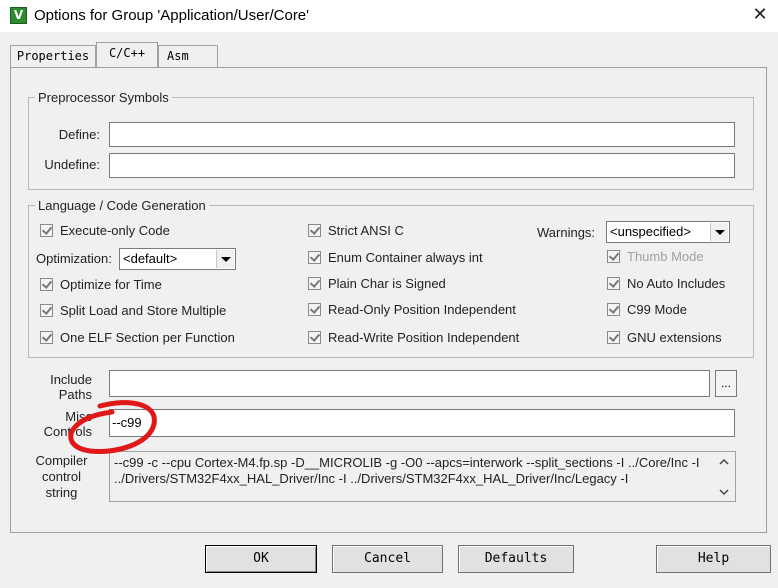 This screenshot has width=778, height=588. Describe the element at coordinates (111, 284) in the screenshot. I see `optimize-for-time-label: Optimize for Time` at that location.